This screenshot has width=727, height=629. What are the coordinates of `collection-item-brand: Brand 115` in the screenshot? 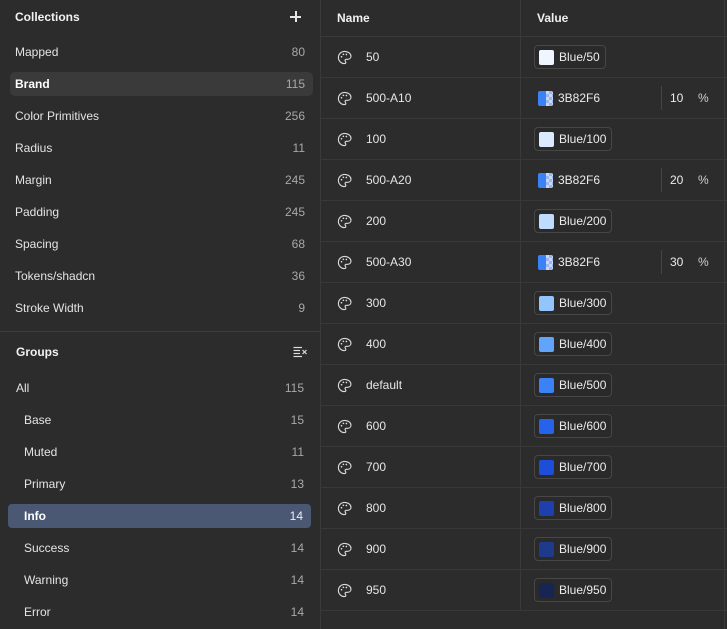 It's located at (161, 84).